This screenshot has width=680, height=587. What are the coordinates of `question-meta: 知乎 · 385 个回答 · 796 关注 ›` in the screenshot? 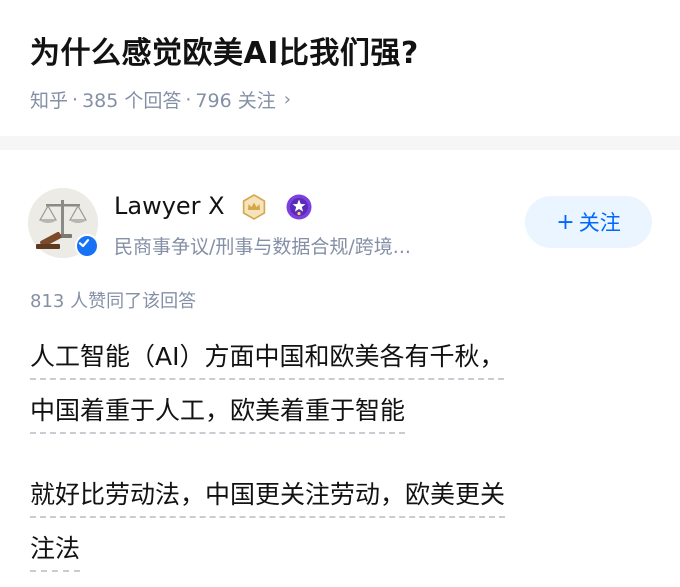 It's located at (160, 99).